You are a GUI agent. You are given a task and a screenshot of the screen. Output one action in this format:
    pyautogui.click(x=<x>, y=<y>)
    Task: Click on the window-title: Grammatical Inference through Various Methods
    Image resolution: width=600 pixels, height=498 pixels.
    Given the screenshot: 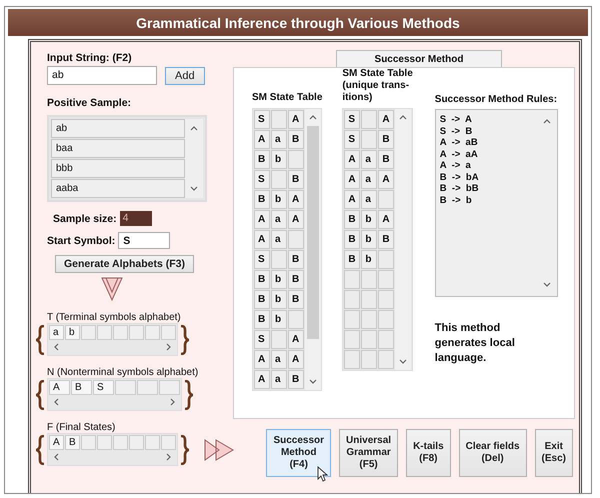 What is the action you would take?
    pyautogui.click(x=298, y=22)
    